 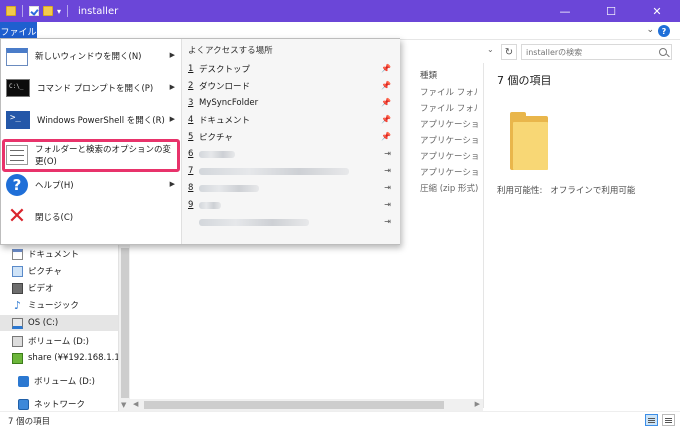 I want to click on new-folder-icon, so click(x=48, y=11).